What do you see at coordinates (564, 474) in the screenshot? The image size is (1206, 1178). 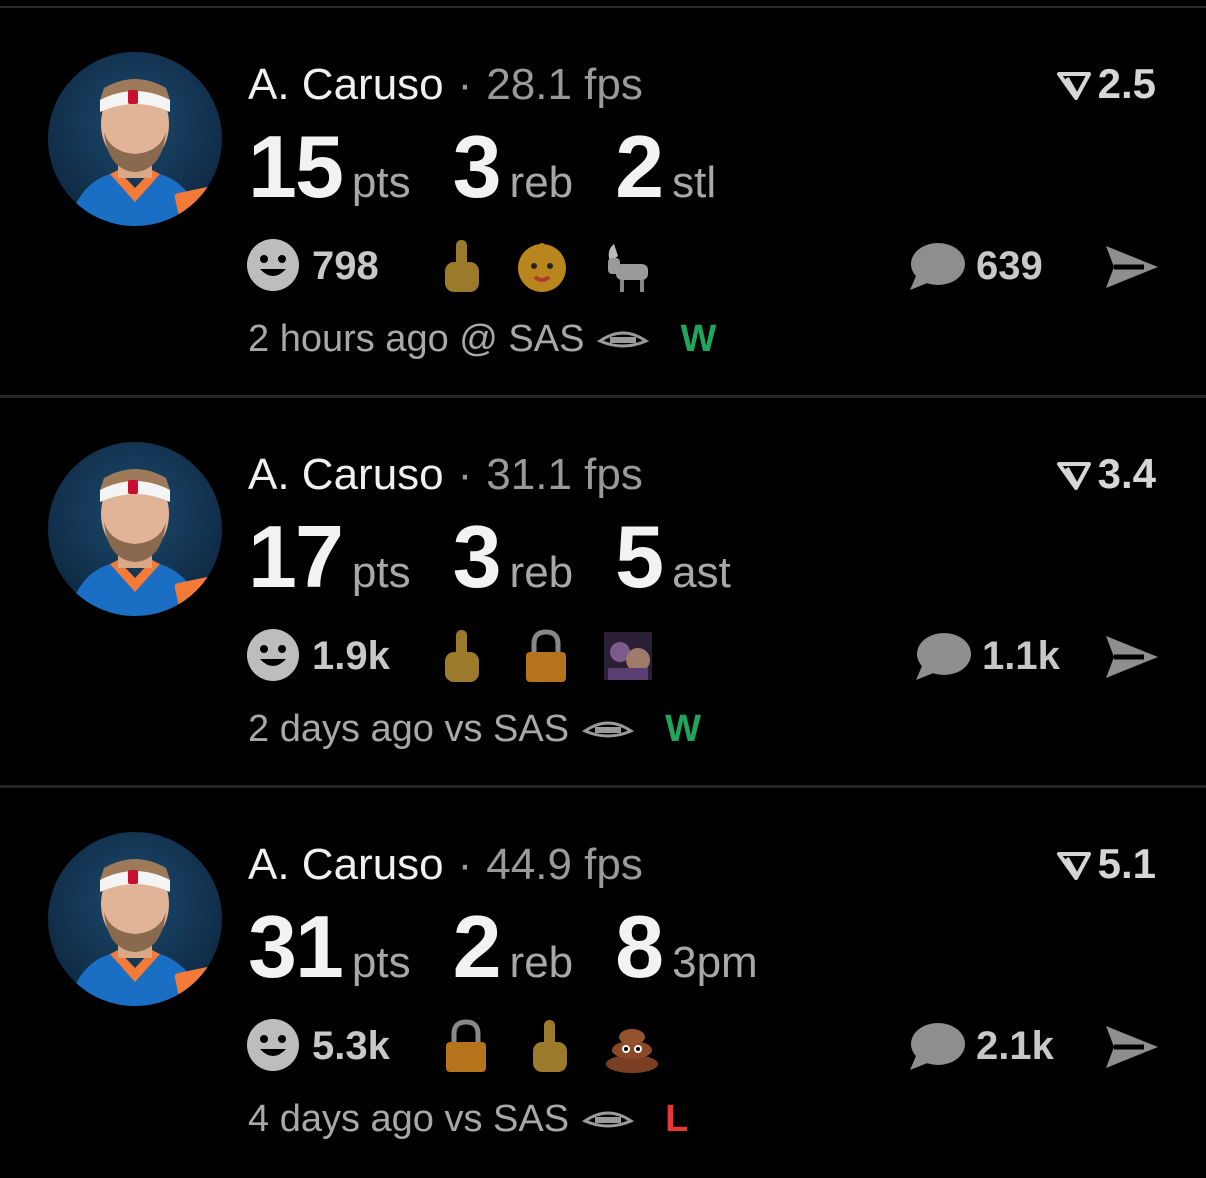 I see `fantasy-points: 31.1 fps` at bounding box center [564, 474].